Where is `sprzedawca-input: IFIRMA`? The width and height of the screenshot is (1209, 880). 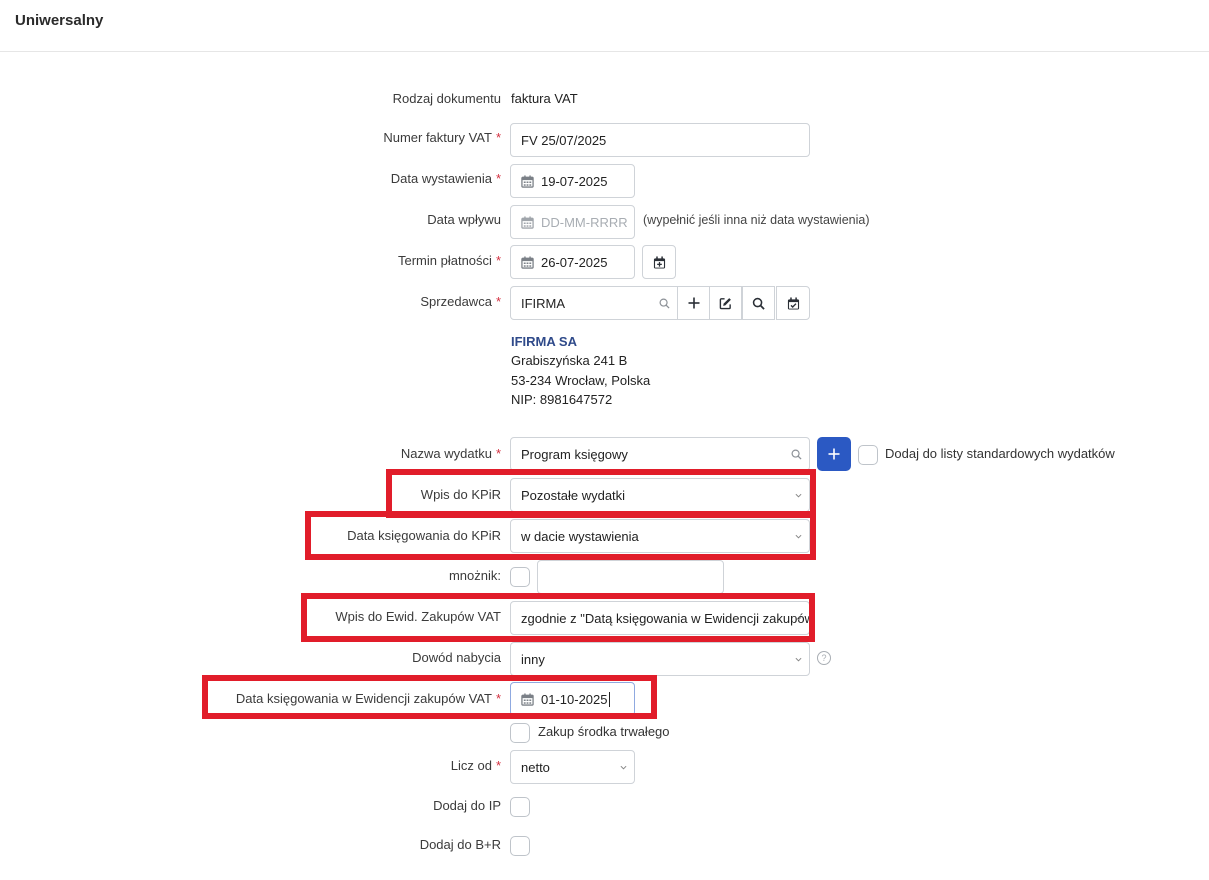 sprzedawca-input: IFIRMA is located at coordinates (594, 303).